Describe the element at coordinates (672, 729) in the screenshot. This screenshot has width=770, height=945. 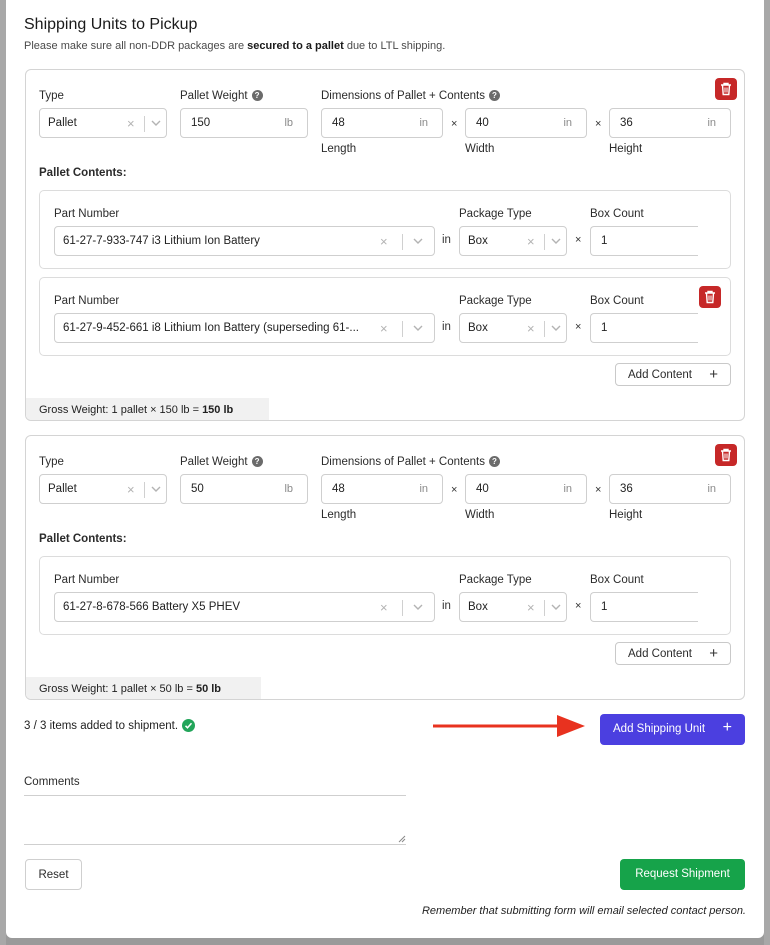
I see `add-shipping-unit-button: Add Shipping Unit +` at that location.